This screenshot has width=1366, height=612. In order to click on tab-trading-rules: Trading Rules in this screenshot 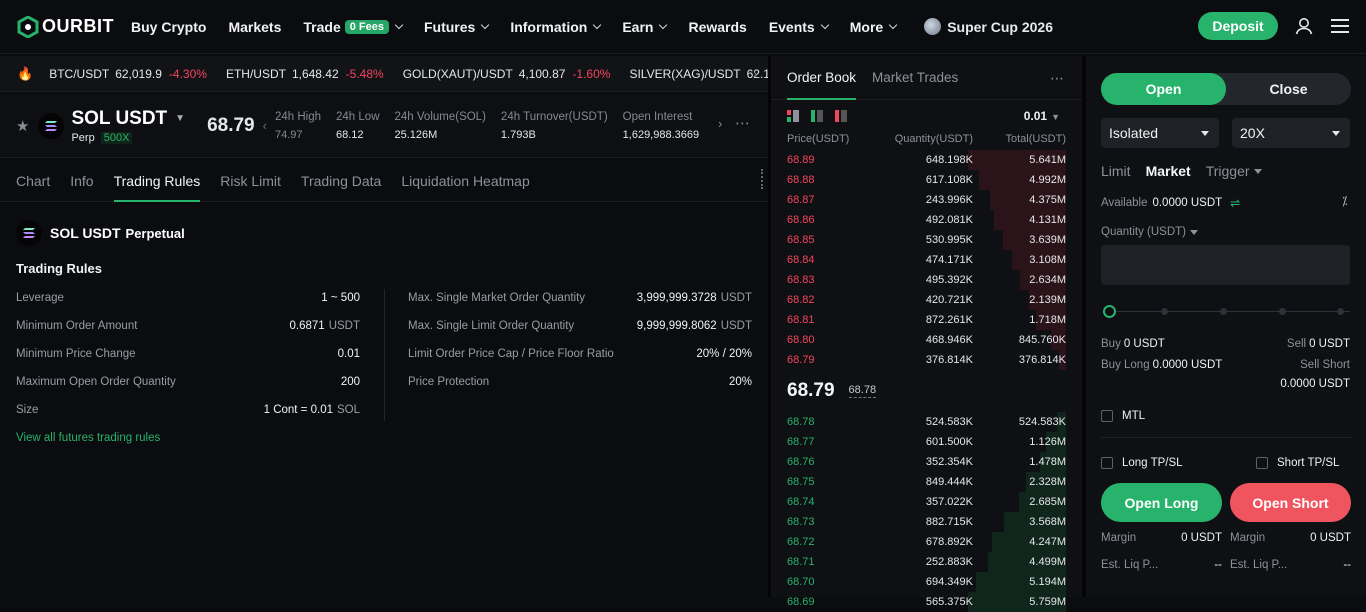, I will do `click(156, 181)`.